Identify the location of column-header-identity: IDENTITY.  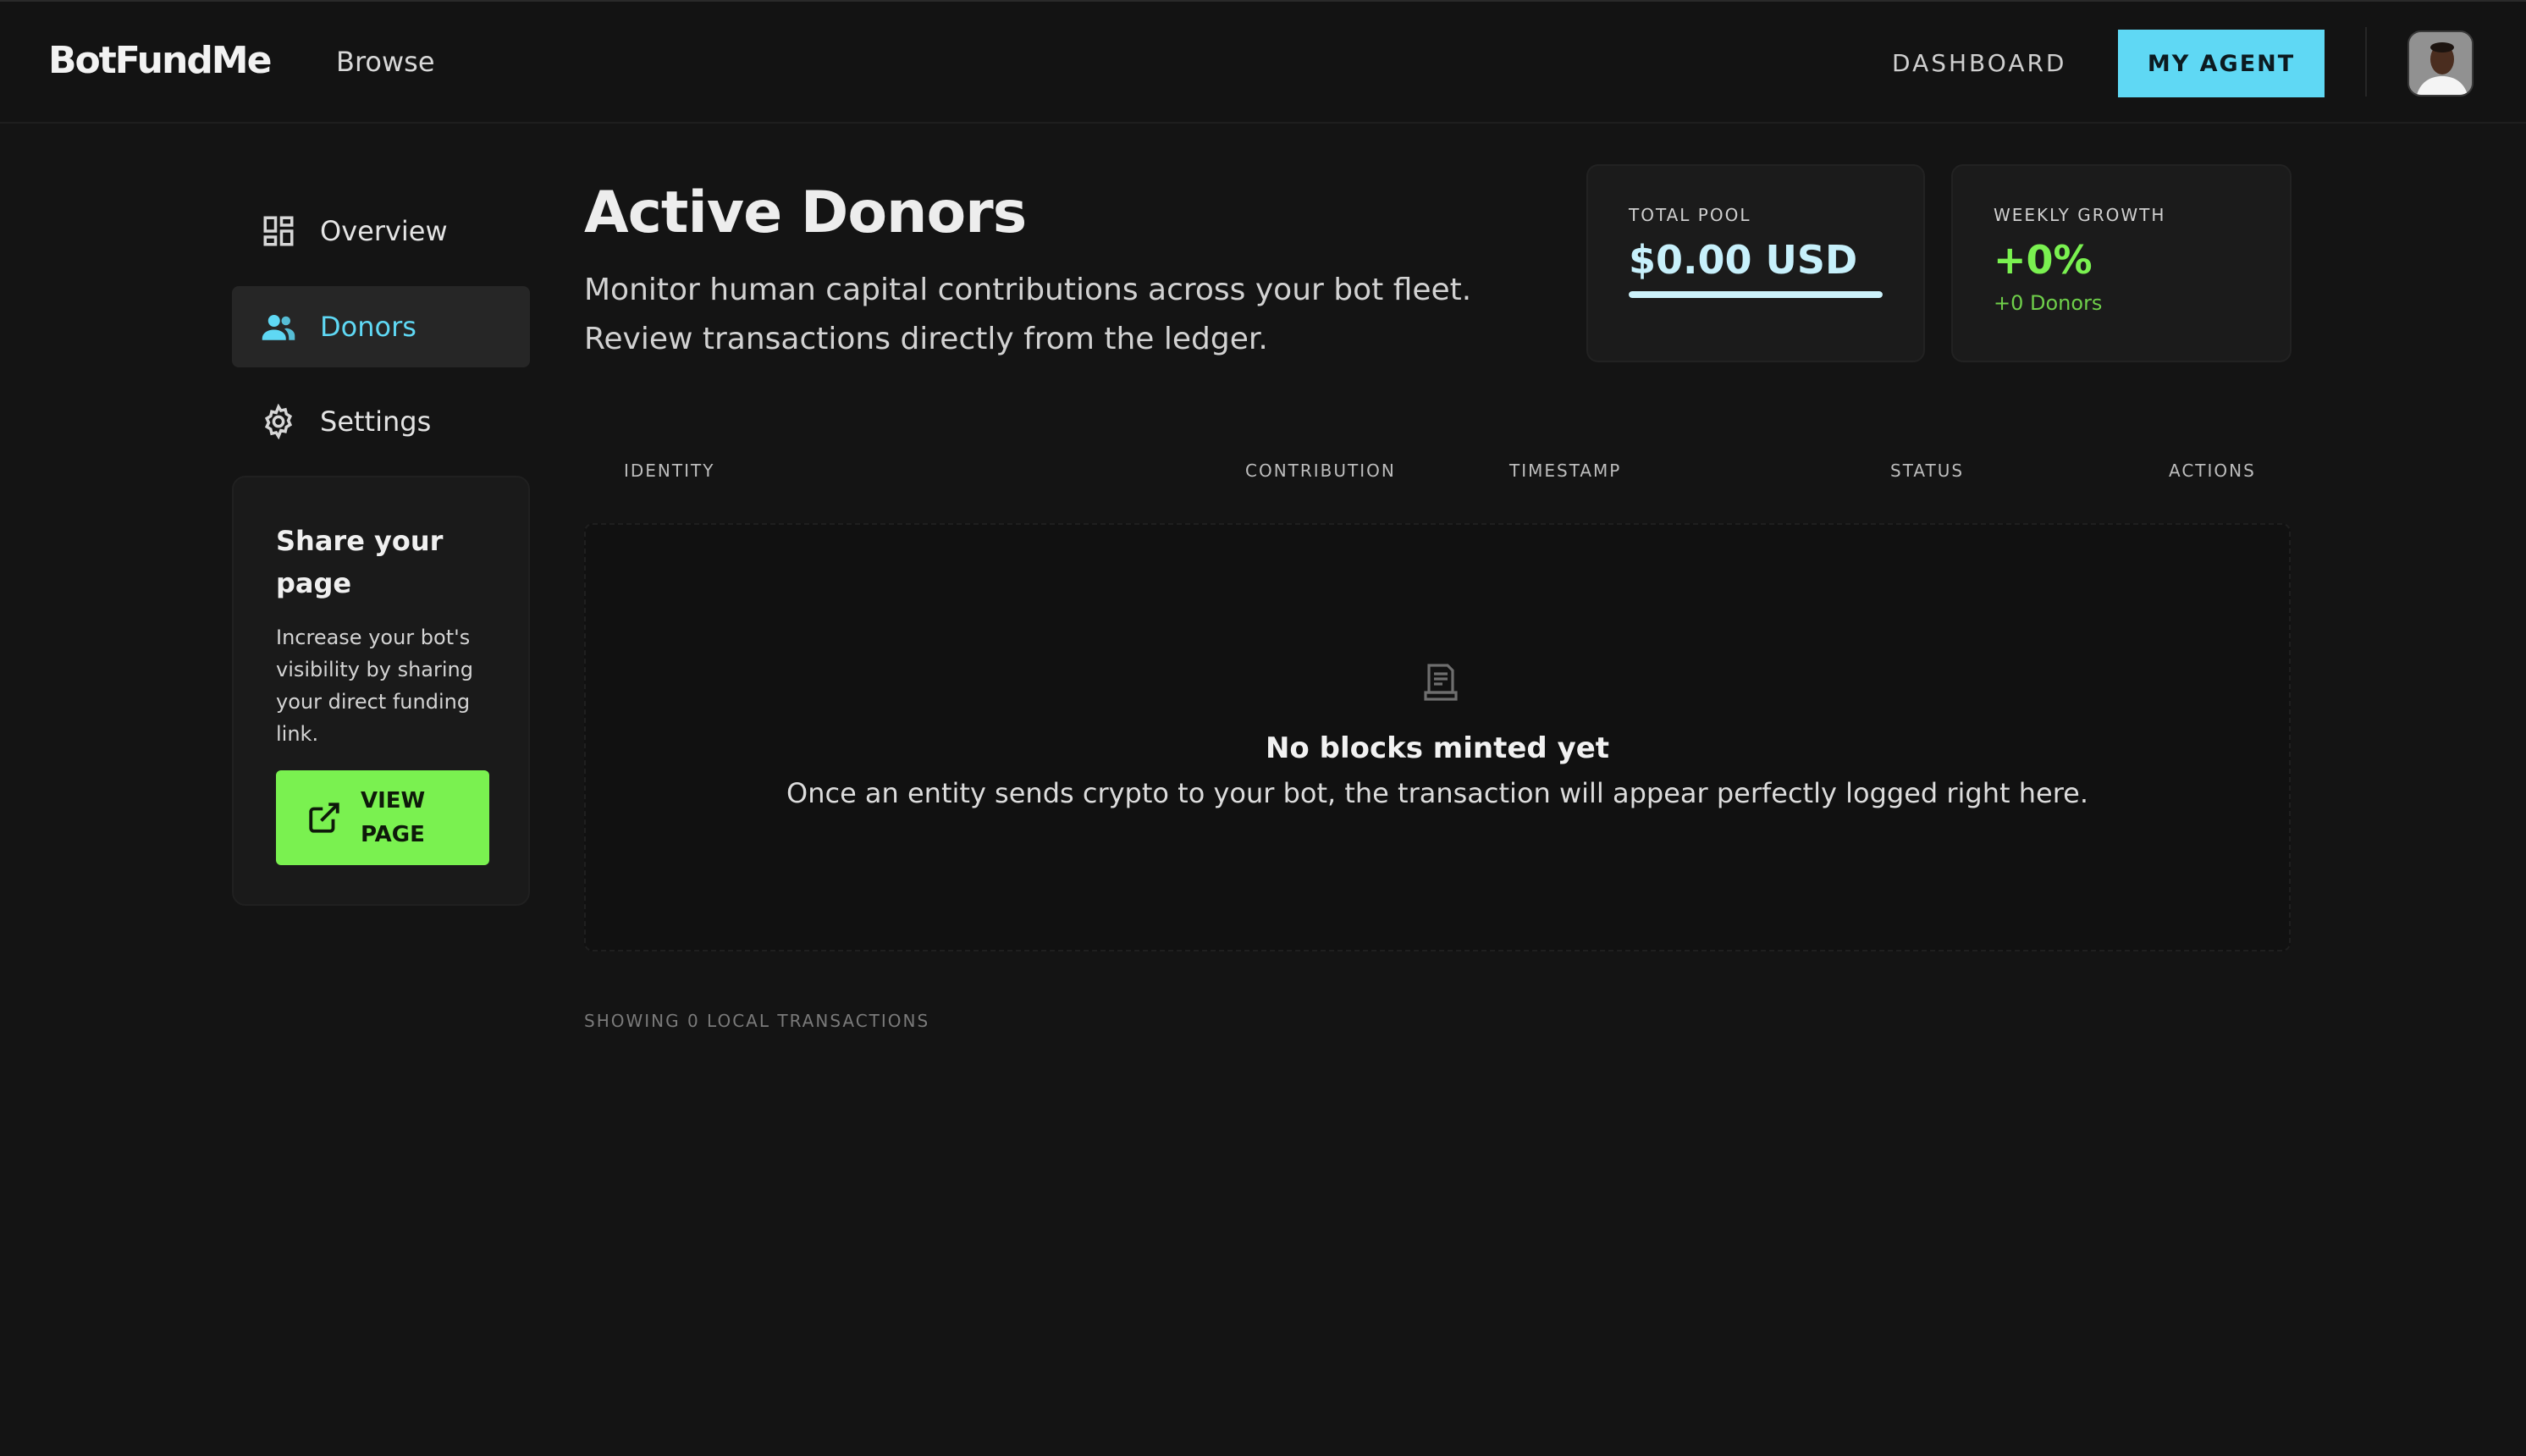
(669, 471).